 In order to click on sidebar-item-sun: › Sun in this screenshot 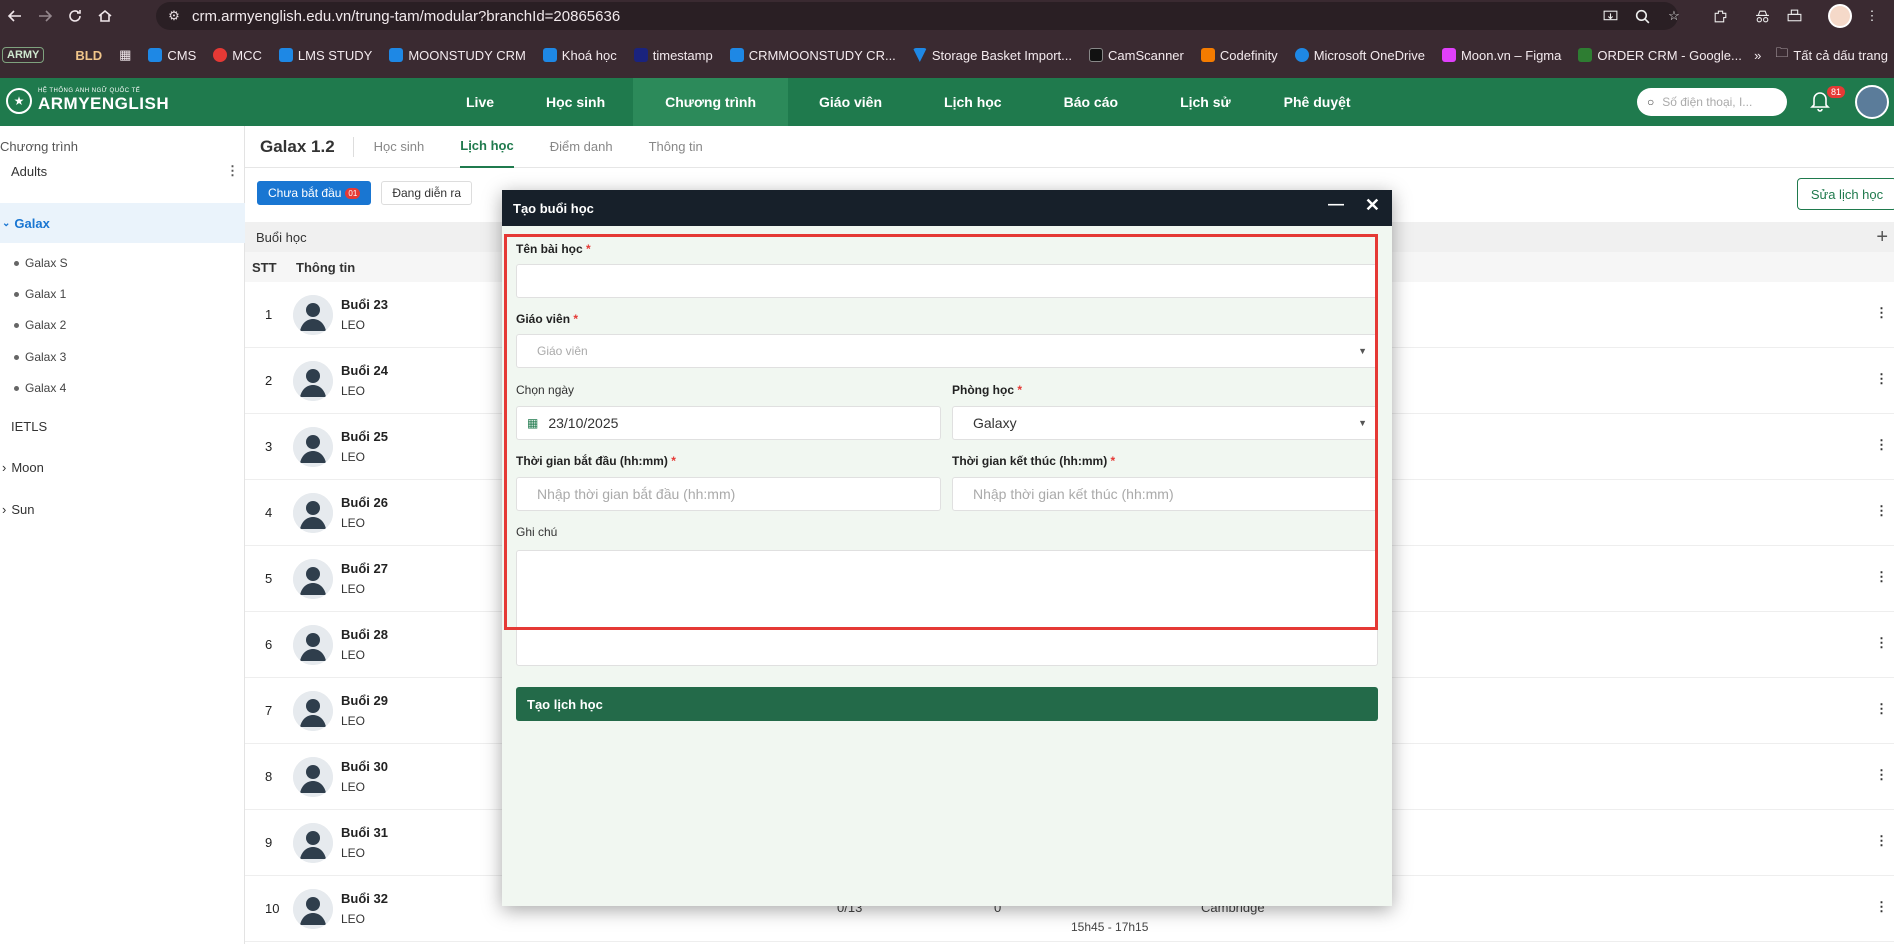, I will do `click(122, 509)`.